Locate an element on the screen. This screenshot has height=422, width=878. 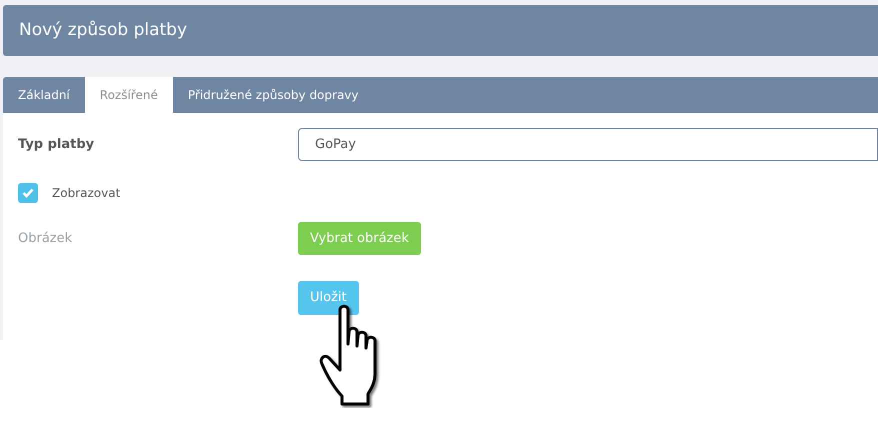
choose-image-button: Vybrat obrázek is located at coordinates (359, 238).